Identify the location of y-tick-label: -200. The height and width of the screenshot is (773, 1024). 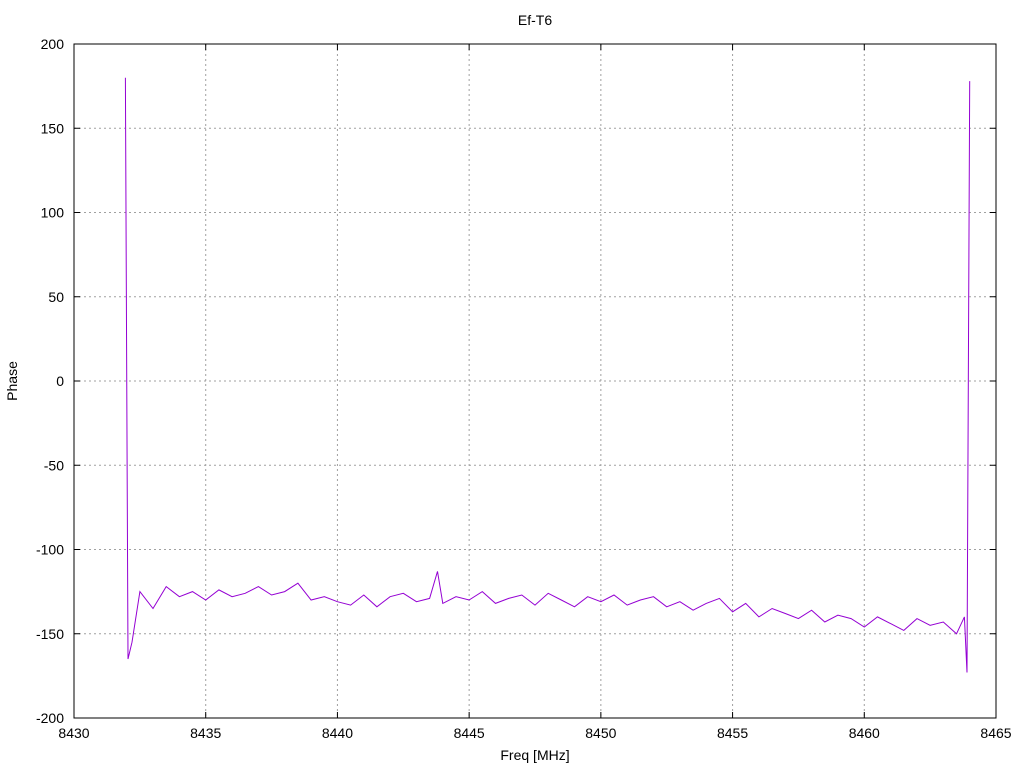
(50, 718).